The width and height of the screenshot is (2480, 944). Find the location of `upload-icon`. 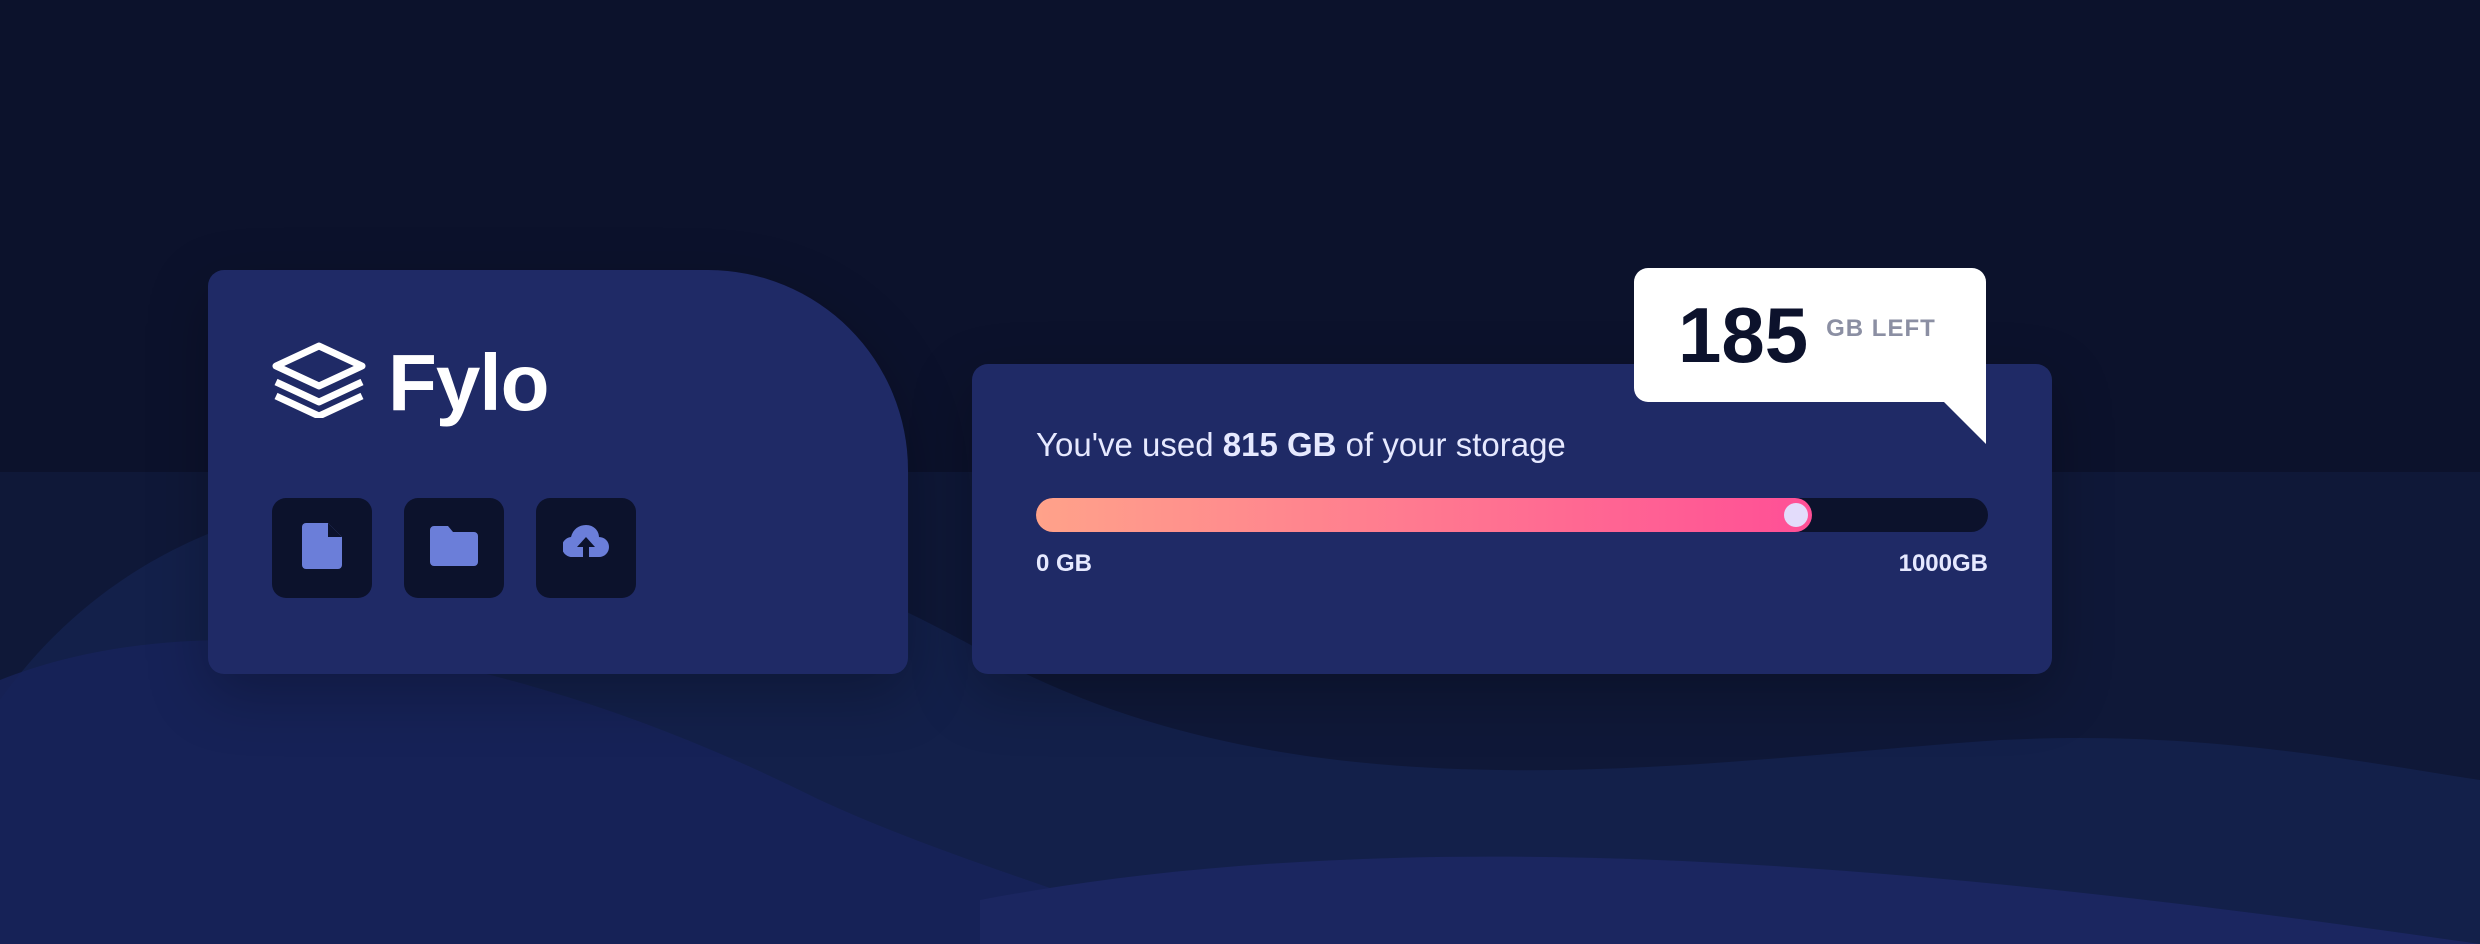

upload-icon is located at coordinates (585, 548).